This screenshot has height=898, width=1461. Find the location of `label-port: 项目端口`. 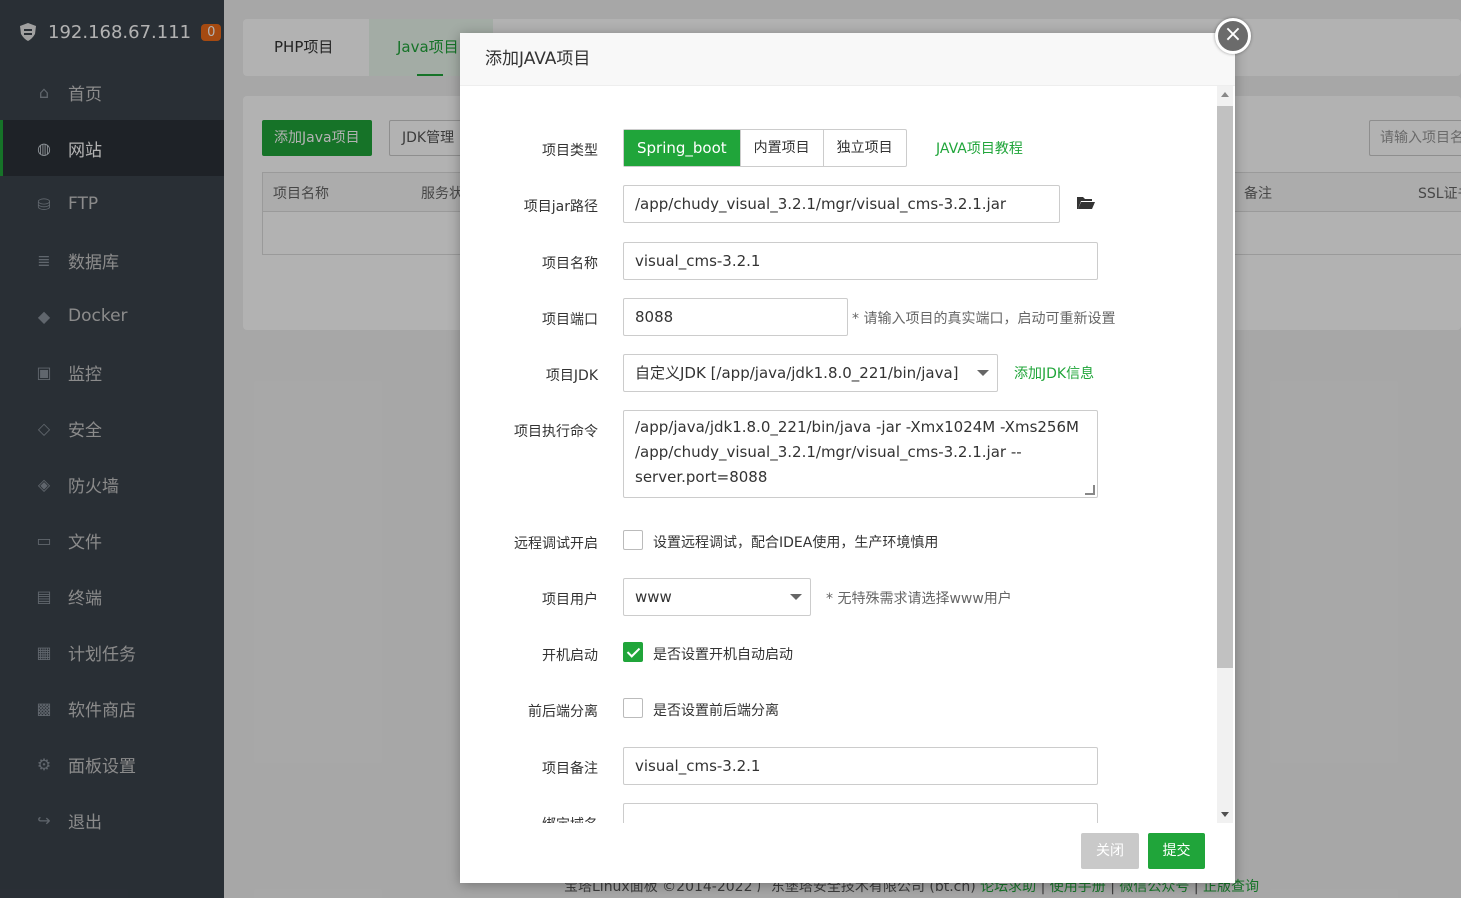

label-port: 项目端口 is located at coordinates (570, 320).